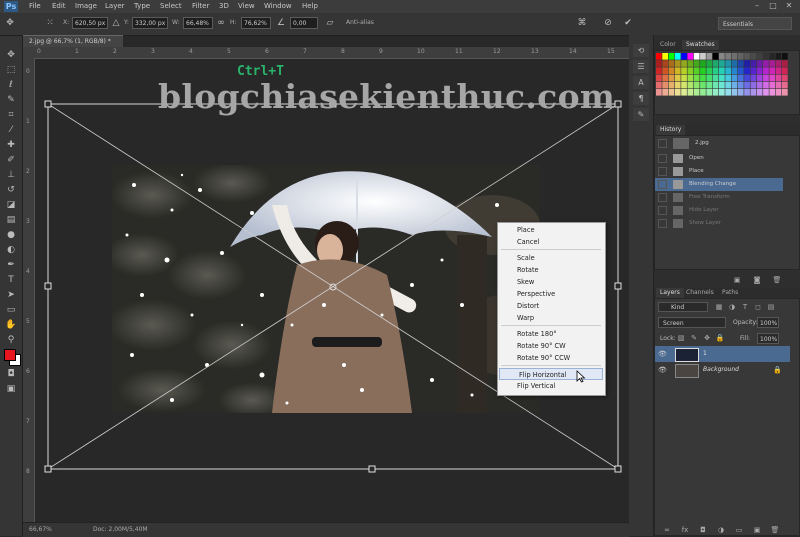  I want to click on menu-item-place: Place, so click(551, 230).